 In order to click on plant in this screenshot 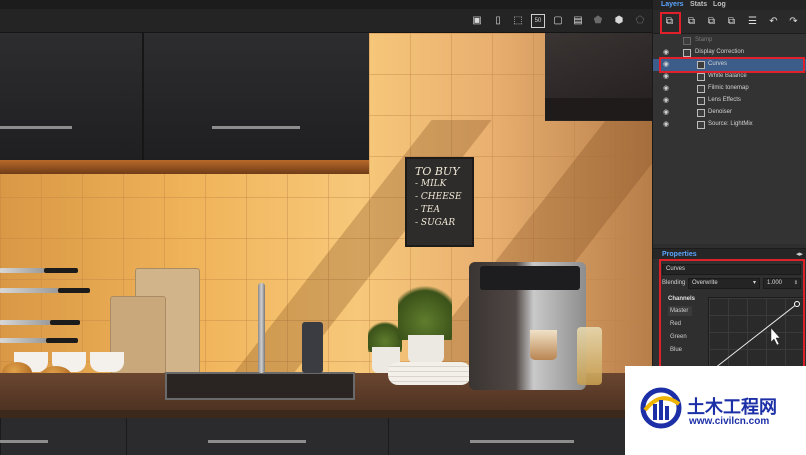, I will do `click(425, 309)`.